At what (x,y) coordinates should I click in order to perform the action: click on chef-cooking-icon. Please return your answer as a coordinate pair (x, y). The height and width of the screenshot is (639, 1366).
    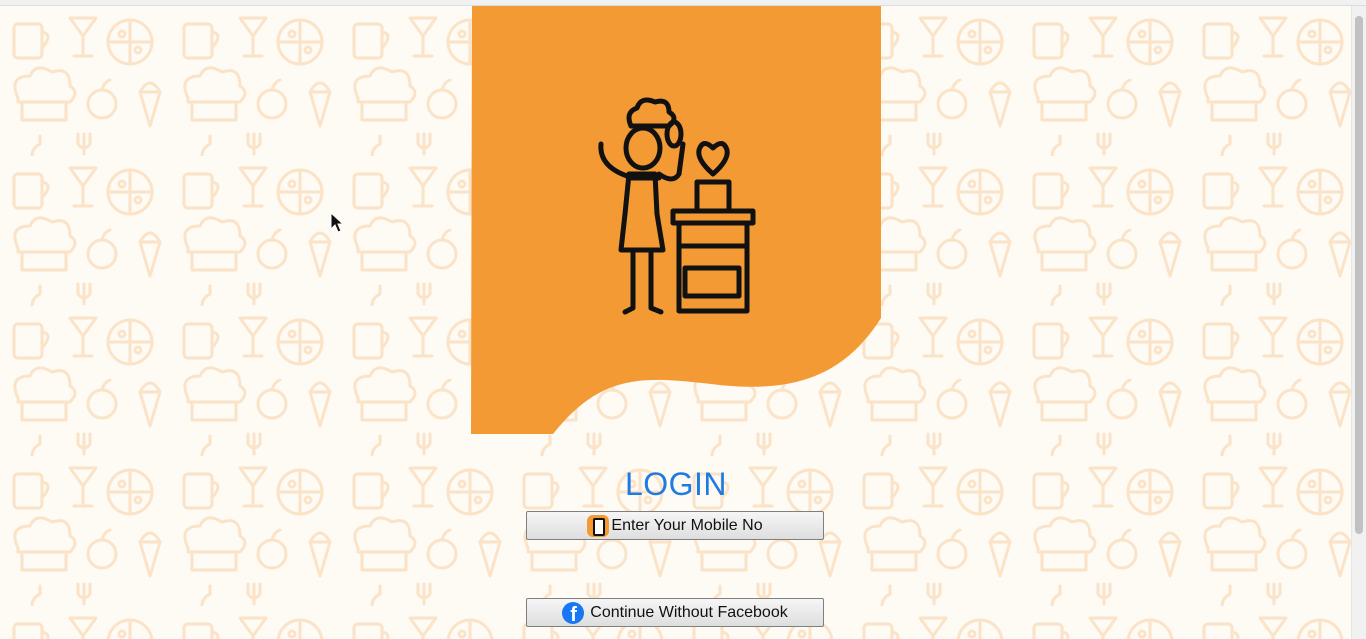
    Looking at the image, I should click on (677, 206).